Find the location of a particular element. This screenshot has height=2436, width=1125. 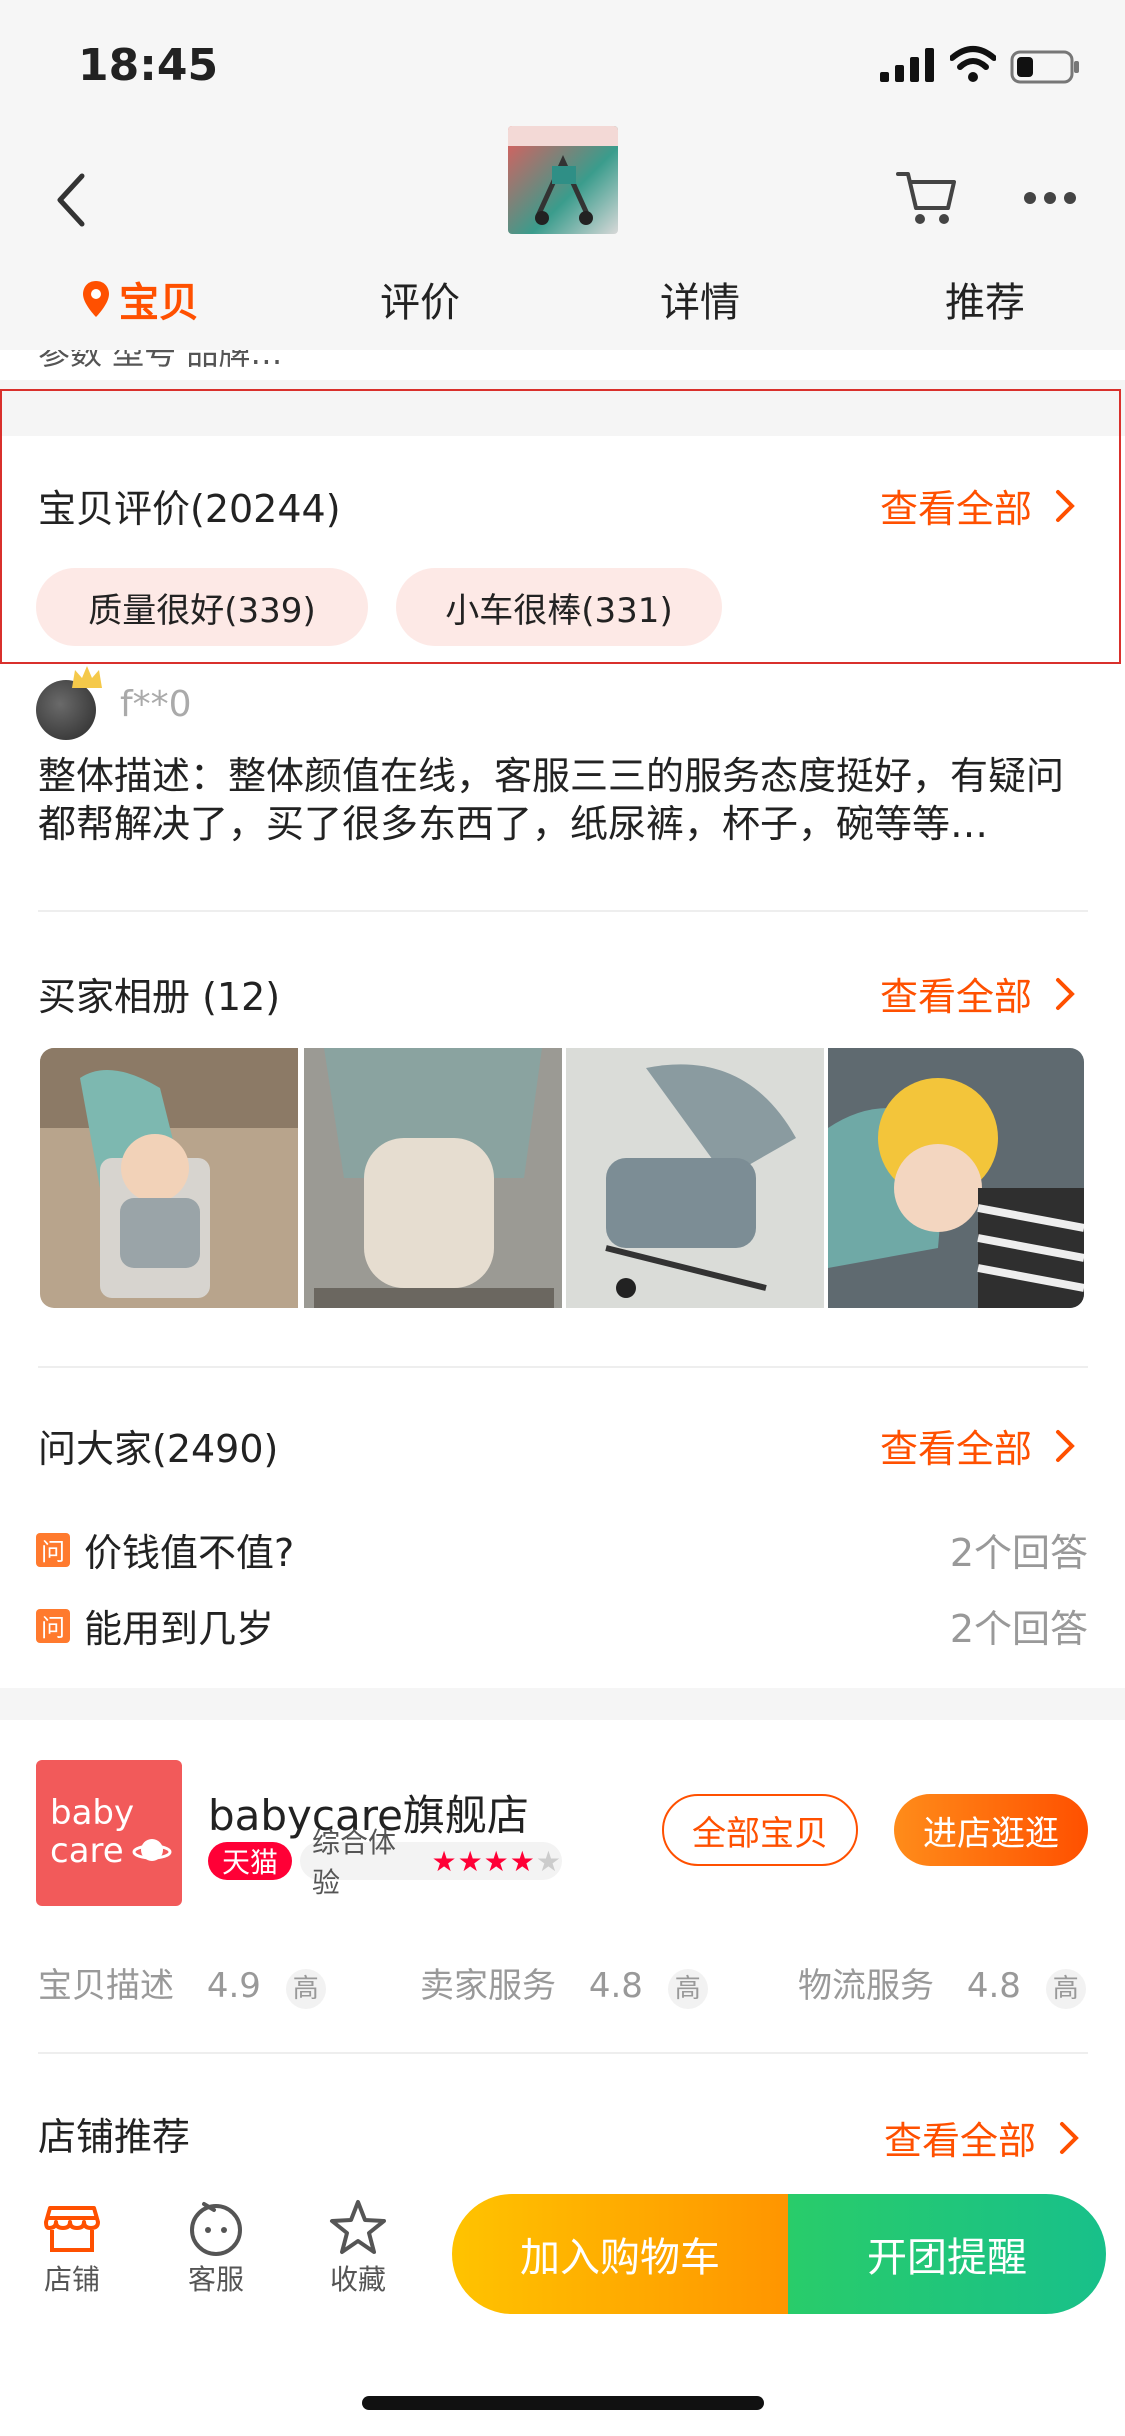

favorite-tab: 收藏 is located at coordinates (358, 2248).